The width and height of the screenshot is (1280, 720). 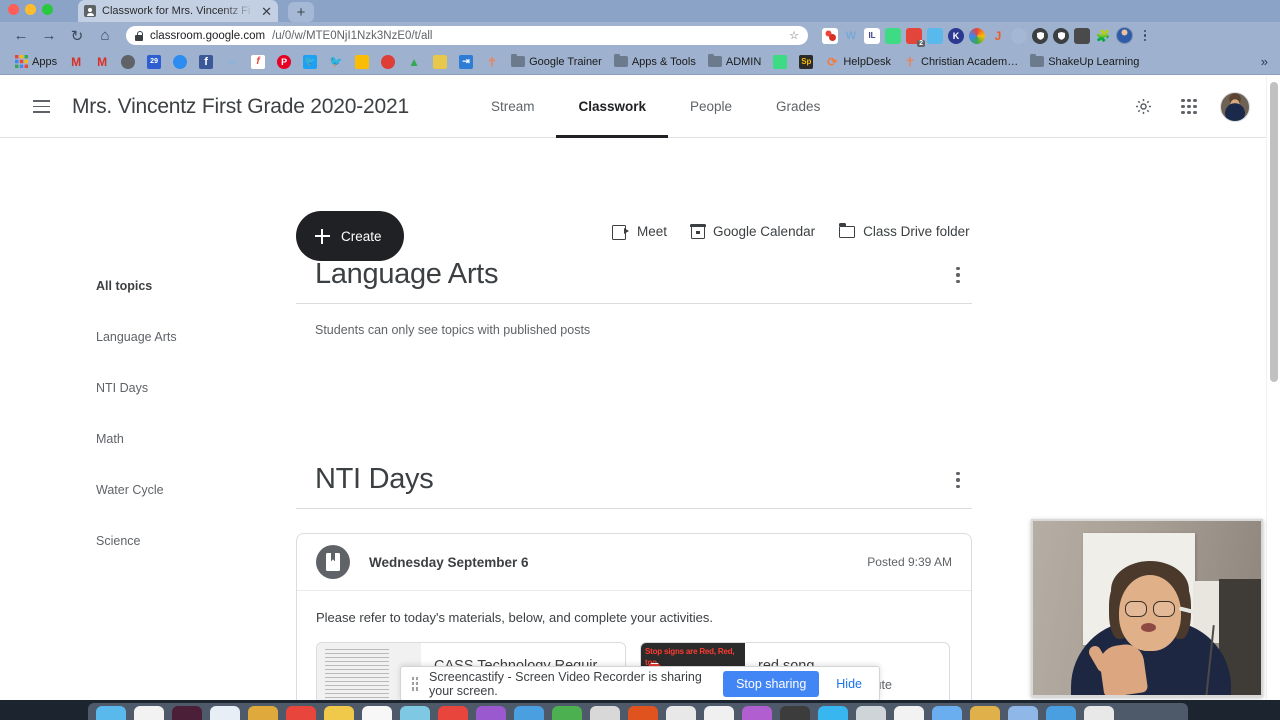 What do you see at coordinates (858, 62) in the screenshot?
I see `bookmark-helpdesk: ⟳ HelpDesk` at bounding box center [858, 62].